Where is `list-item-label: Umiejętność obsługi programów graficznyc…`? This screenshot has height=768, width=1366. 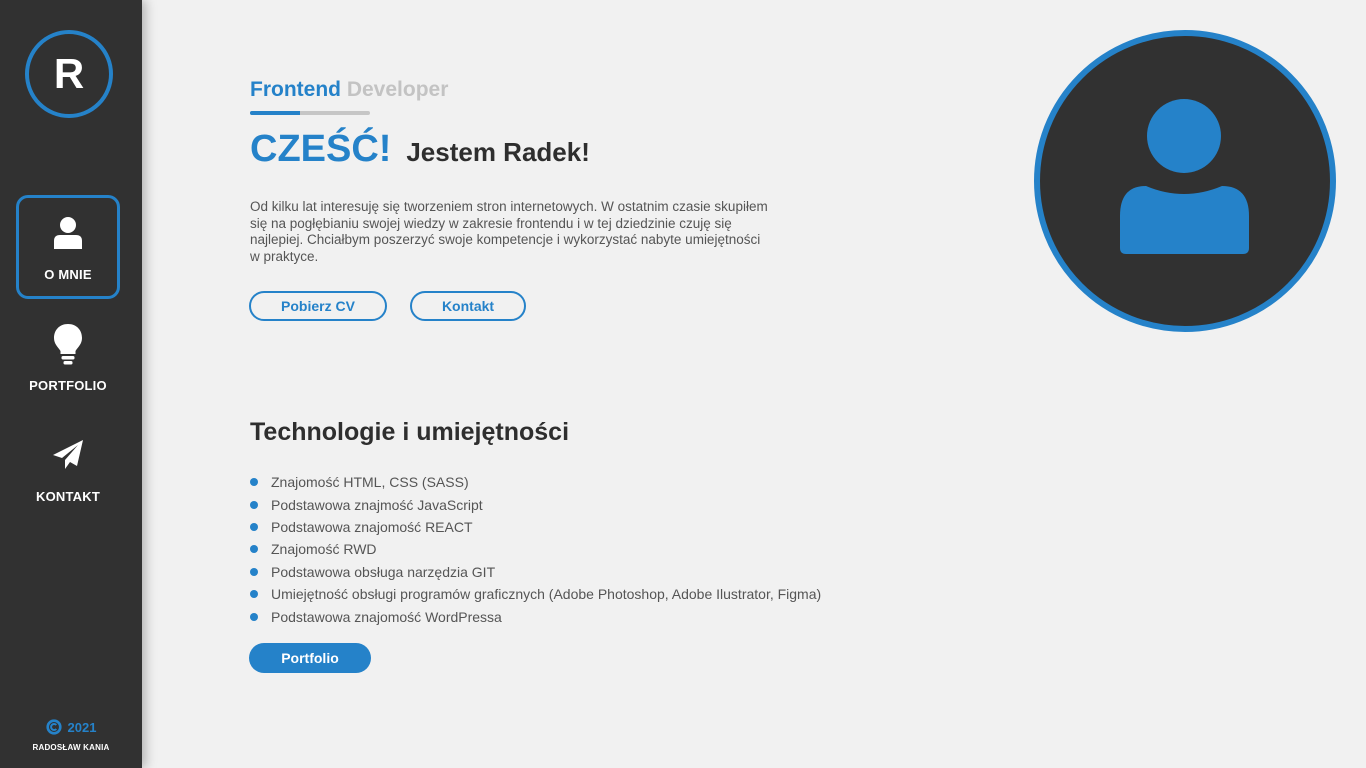
list-item-label: Umiejętność obsługi programów graficznyc… is located at coordinates (546, 594).